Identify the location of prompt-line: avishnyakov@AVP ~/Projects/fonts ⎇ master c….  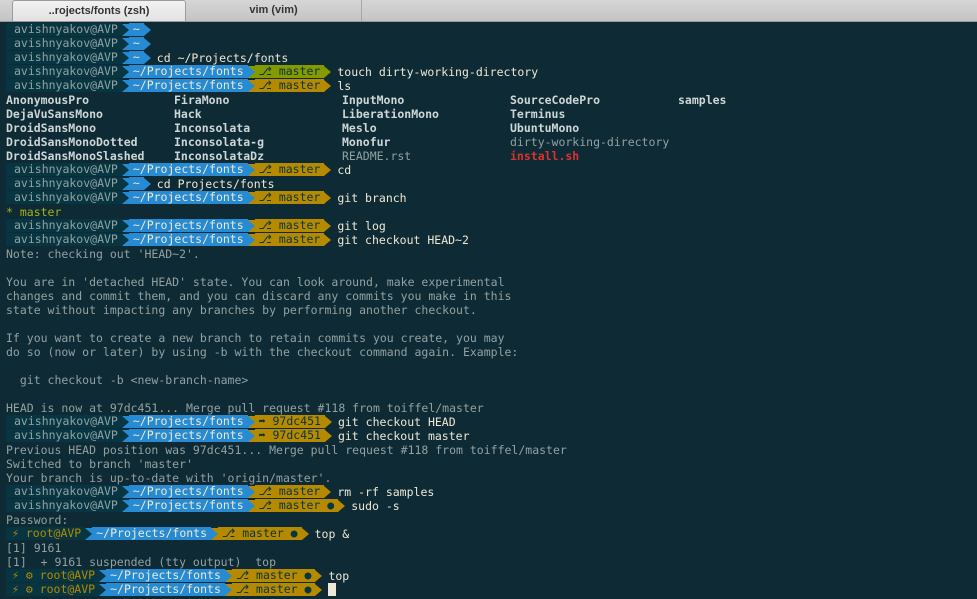
(488, 170).